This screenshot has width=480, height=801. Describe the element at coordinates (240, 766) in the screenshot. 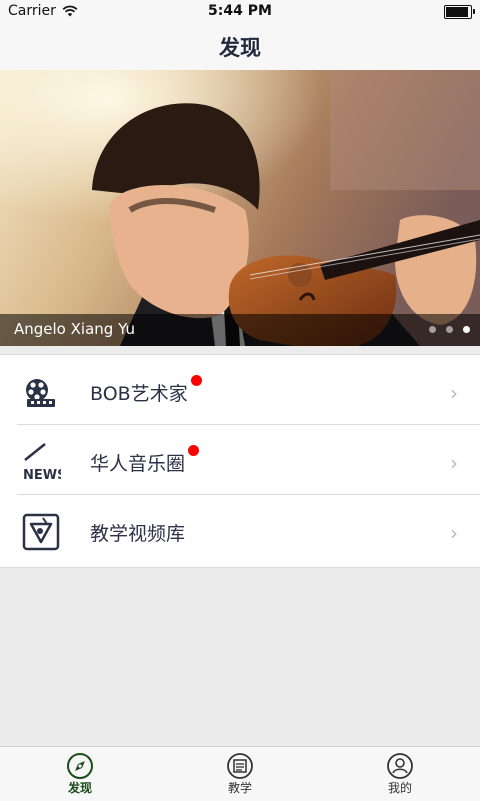

I see `lesson-icon` at that location.